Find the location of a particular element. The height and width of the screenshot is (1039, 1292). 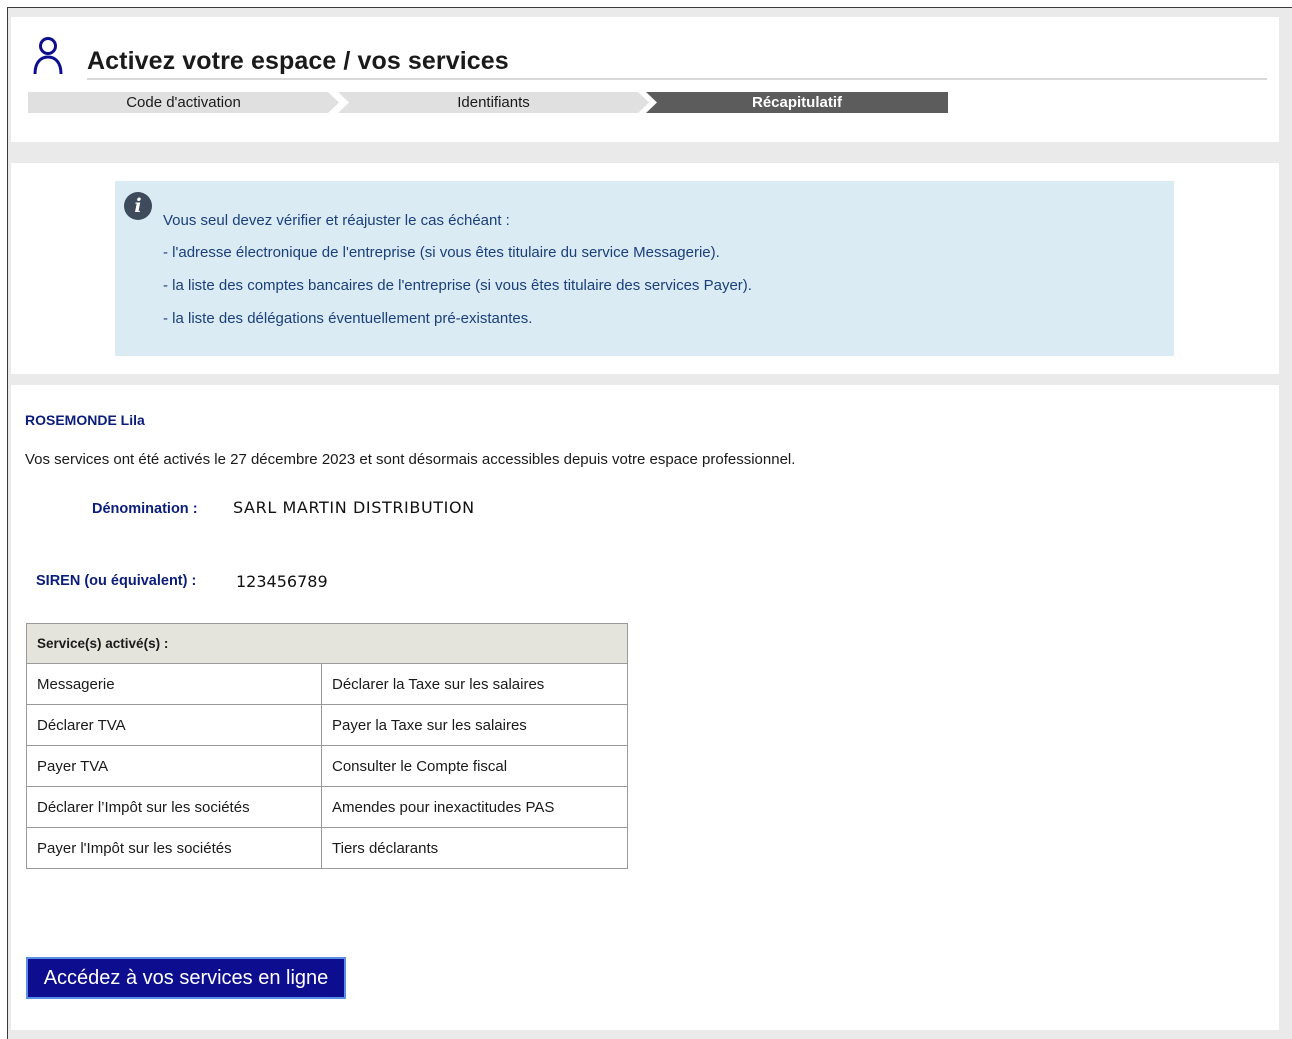

info-icon: i is located at coordinates (138, 206).